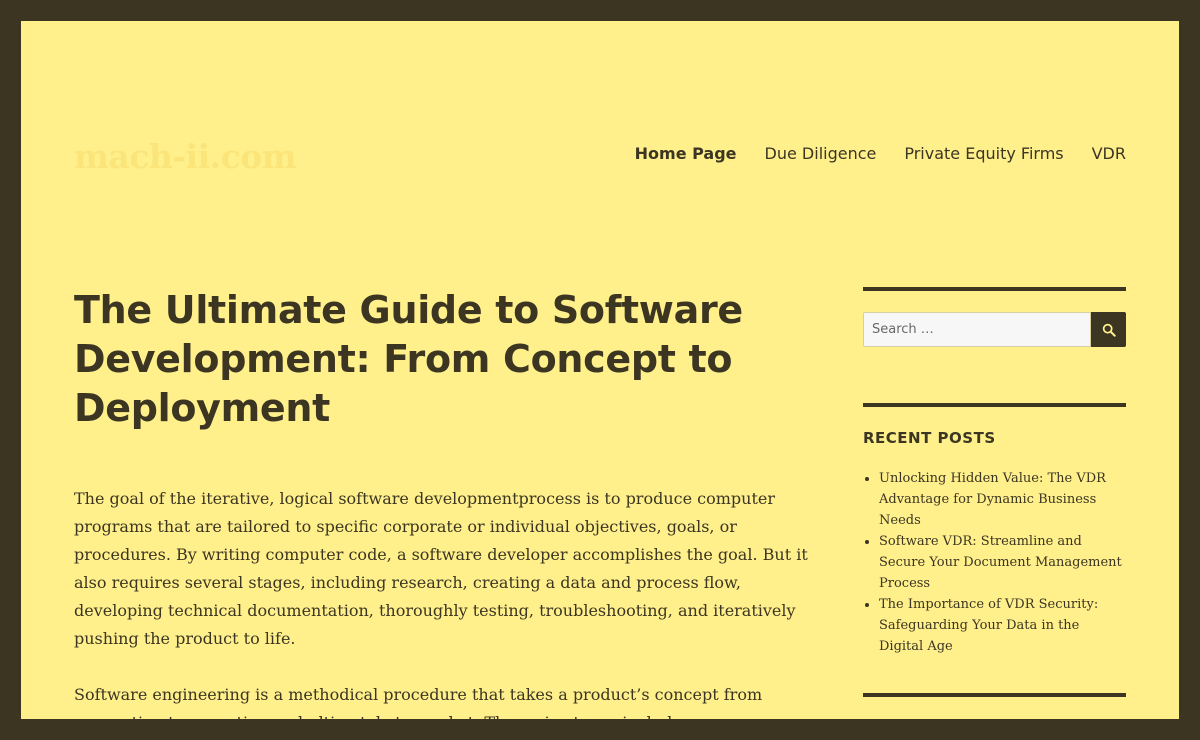 The height and width of the screenshot is (740, 1200). What do you see at coordinates (185, 157) in the screenshot?
I see `site-title: mach-ii.com` at bounding box center [185, 157].